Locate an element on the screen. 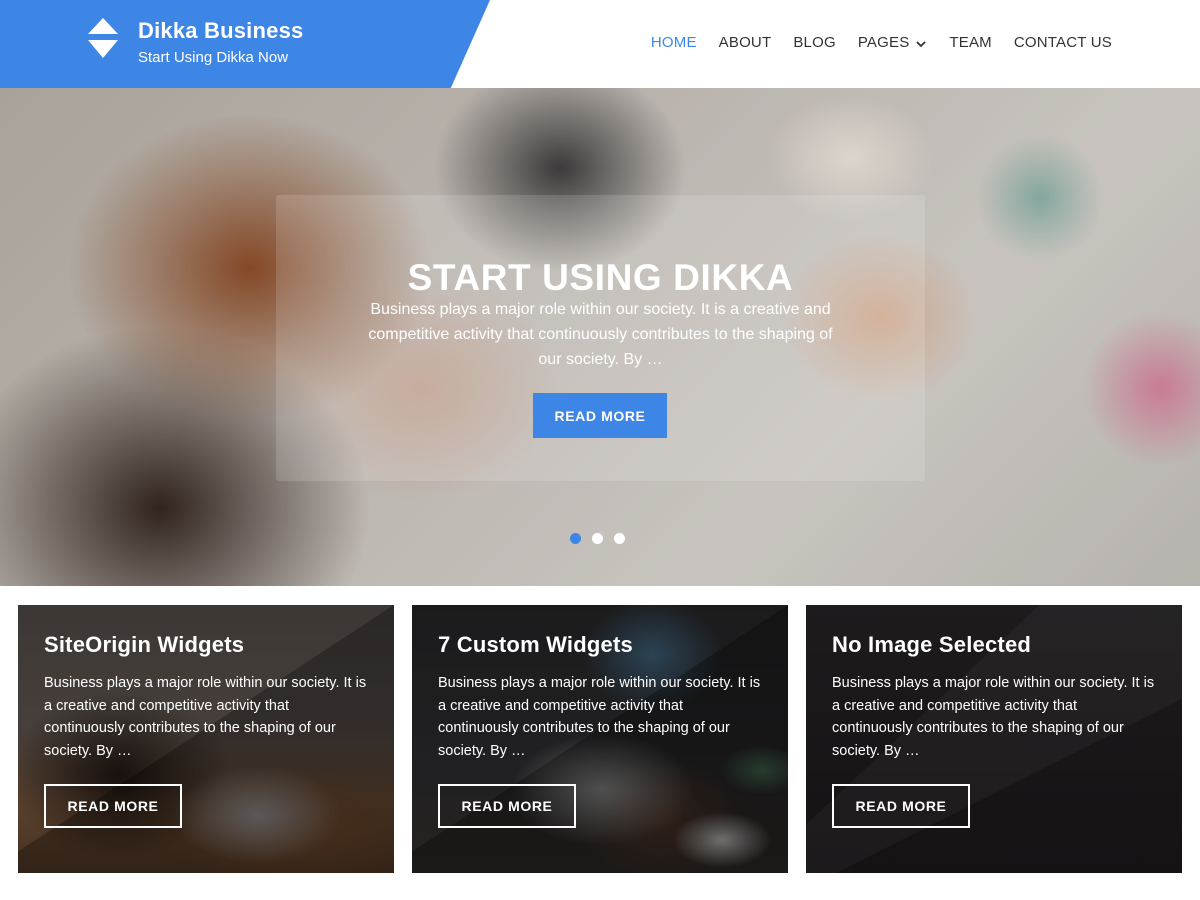 The image size is (1200, 900). nav-item-about: ABOUT is located at coordinates (745, 42).